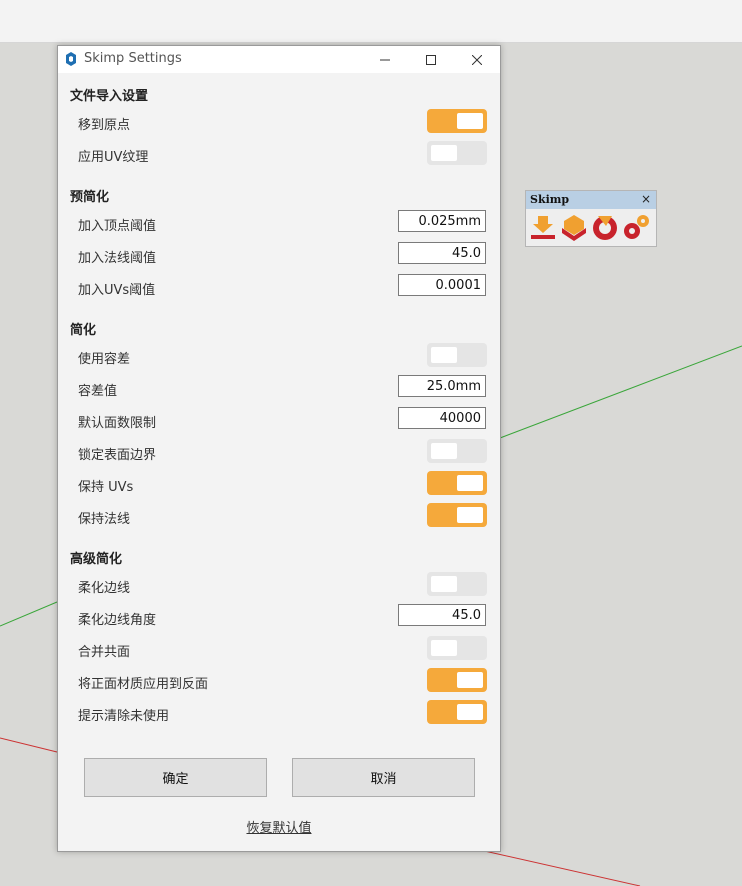 Image resolution: width=742 pixels, height=886 pixels. What do you see at coordinates (104, 652) in the screenshot?
I see `merge-coplanar-label: 合并共面` at bounding box center [104, 652].